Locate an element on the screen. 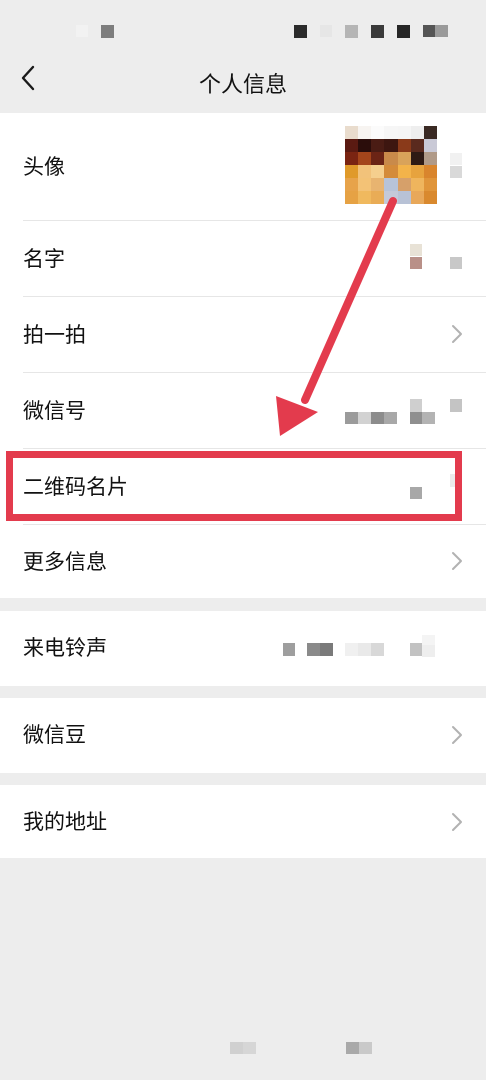  row-label: 来电铃声 is located at coordinates (65, 648).